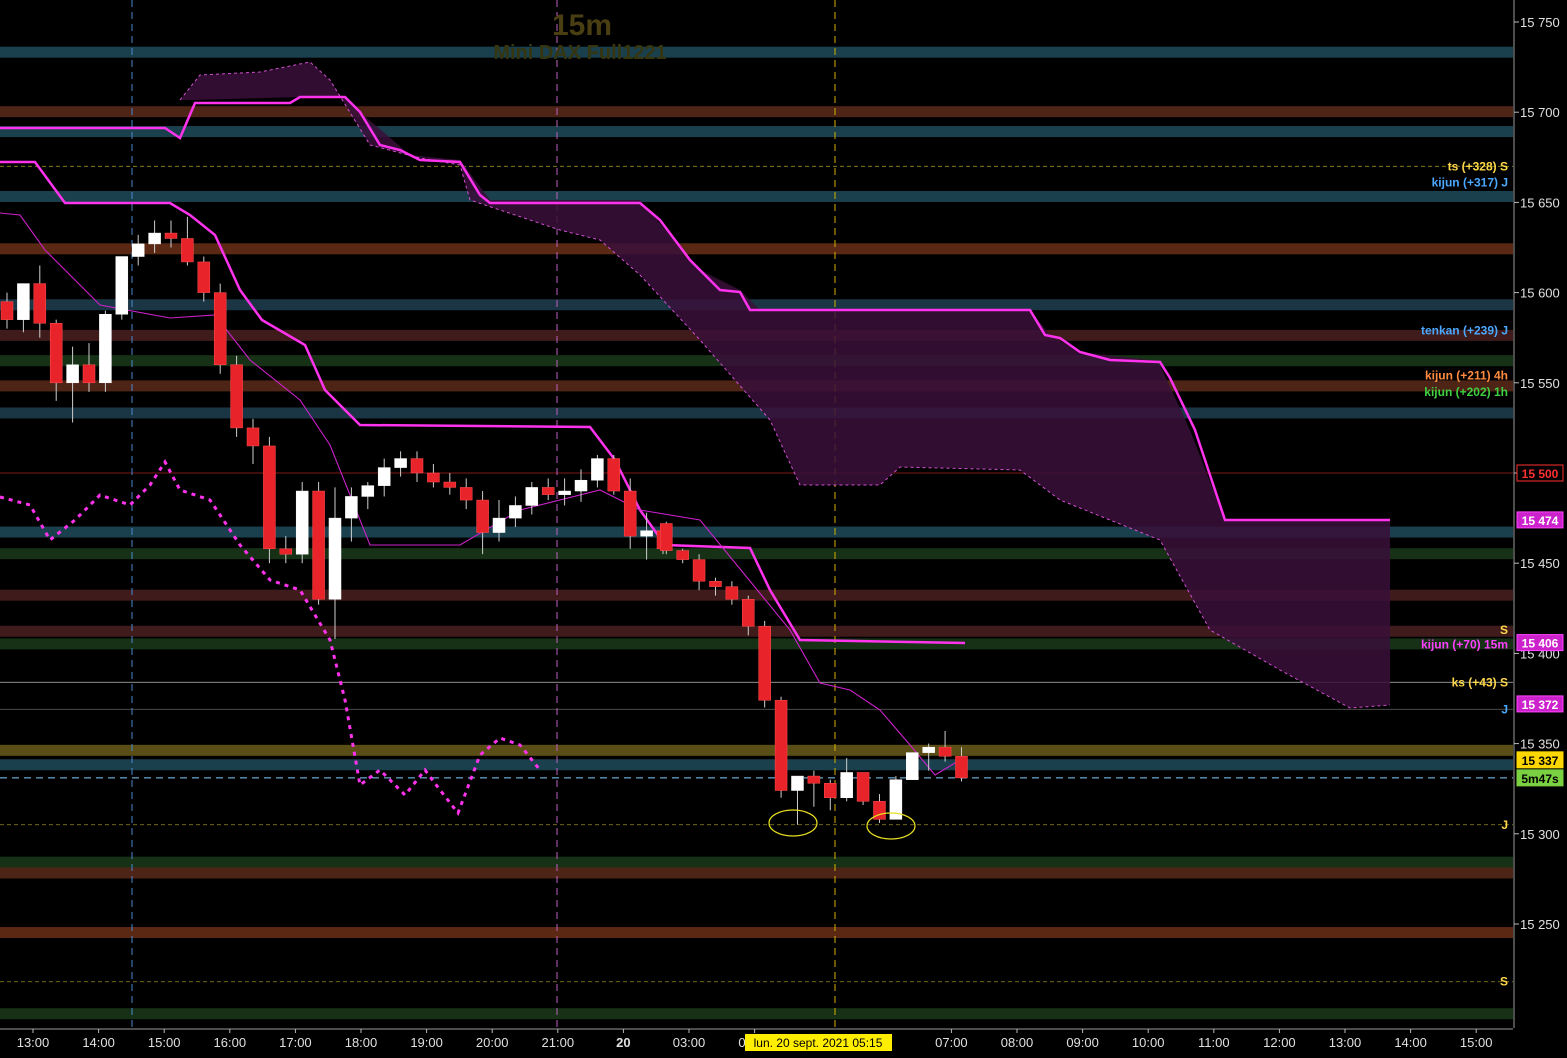 This screenshot has height=1058, width=1567. Describe the element at coordinates (1540, 202) in the screenshot. I see `y-tick-label: 15 650` at that location.